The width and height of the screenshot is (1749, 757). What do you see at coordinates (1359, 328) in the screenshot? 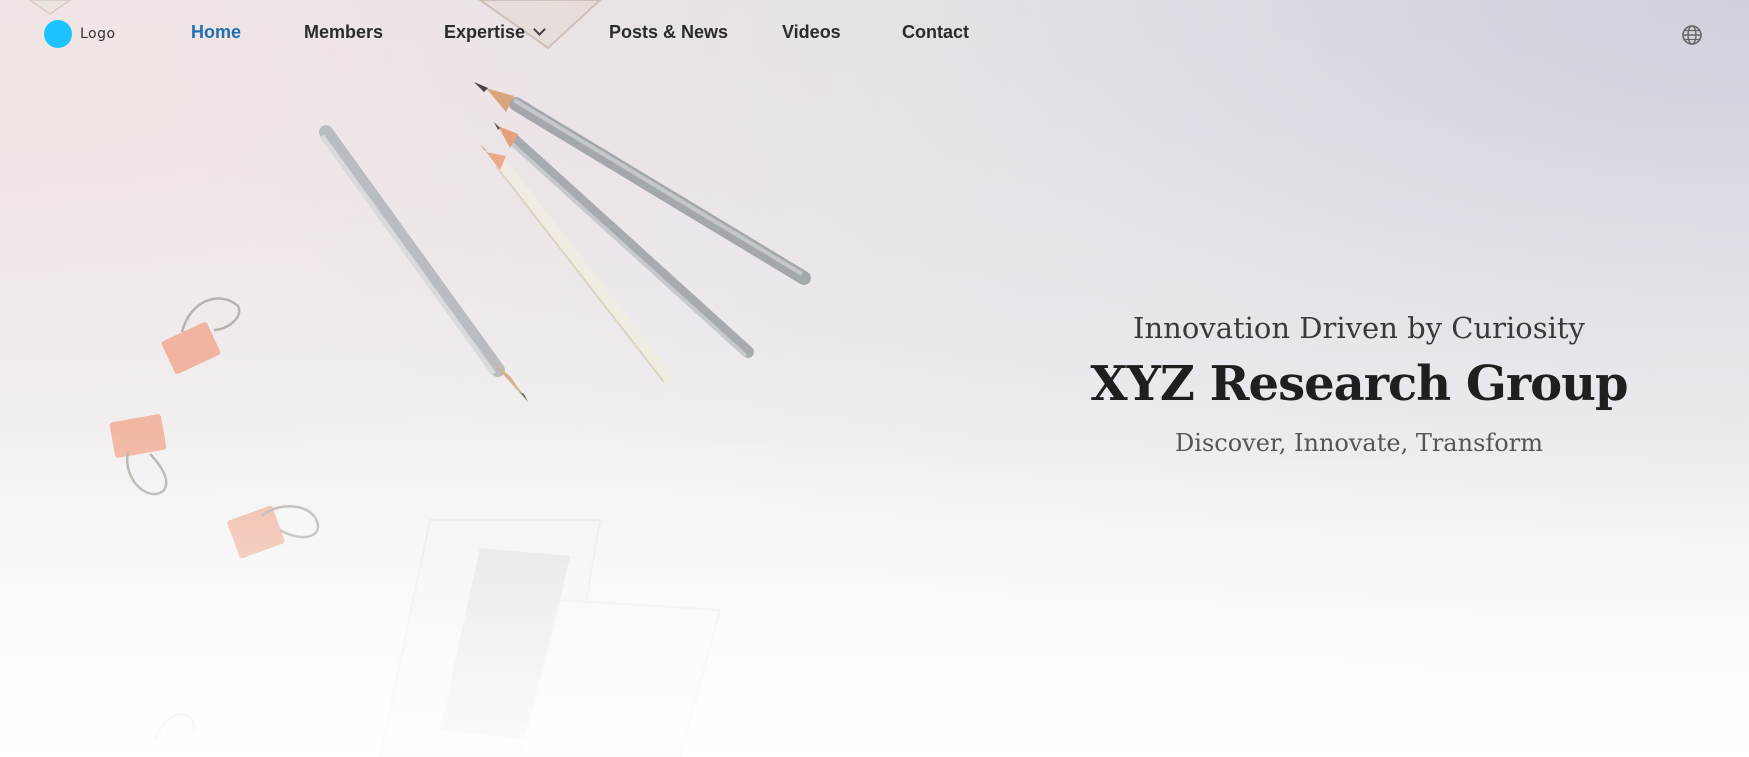
I see `hero-tagline: Innovation Driven by Curiosity` at bounding box center [1359, 328].